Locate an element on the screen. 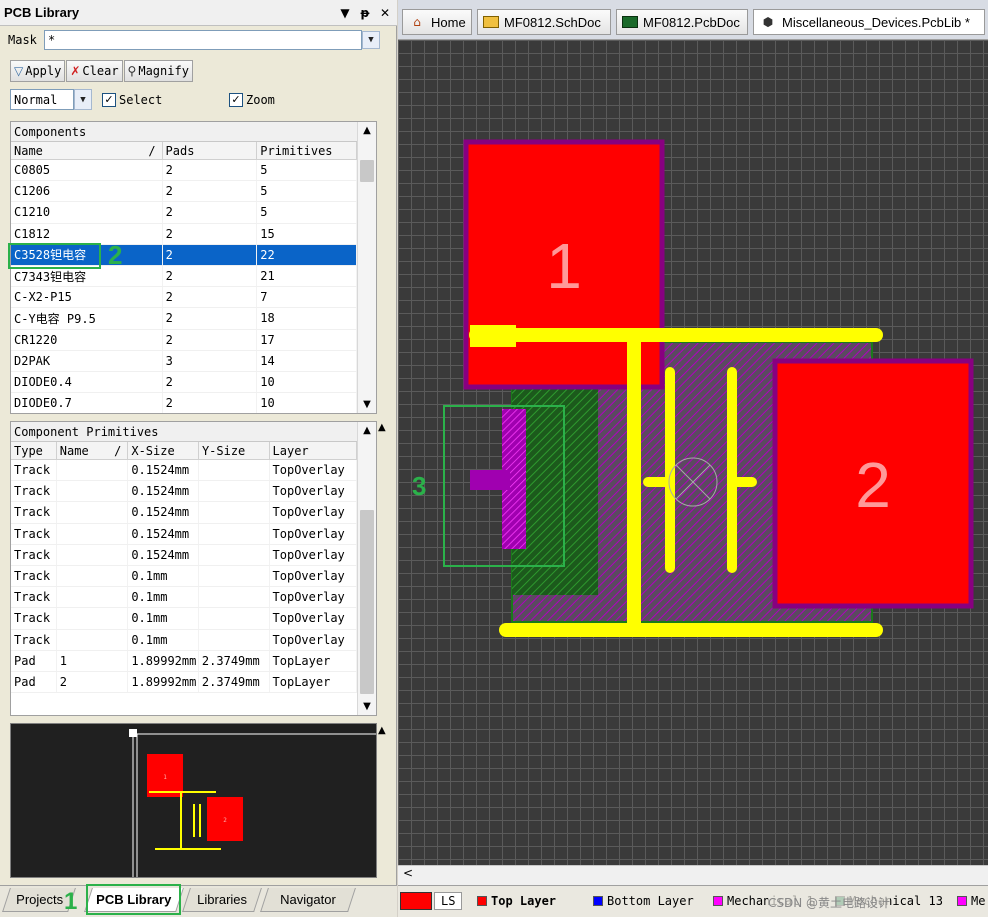  column-header-pads: Pads is located at coordinates (210, 150).